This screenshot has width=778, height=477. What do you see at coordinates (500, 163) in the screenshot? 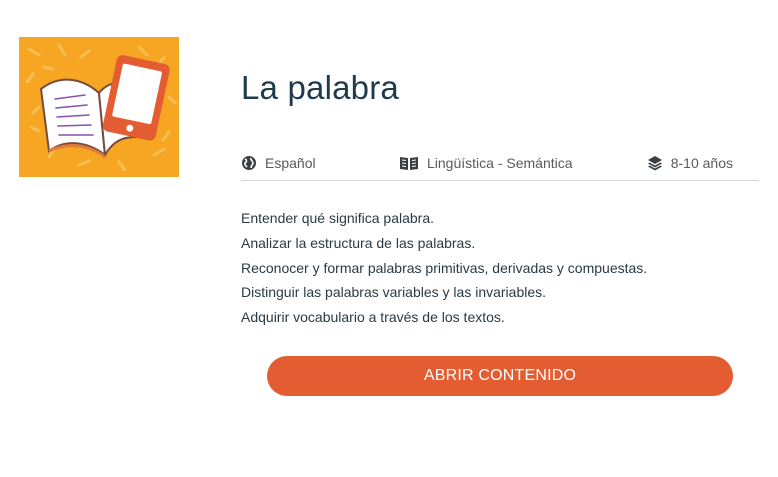
I see `meta-subject-label: Lingüística - Semántica` at bounding box center [500, 163].